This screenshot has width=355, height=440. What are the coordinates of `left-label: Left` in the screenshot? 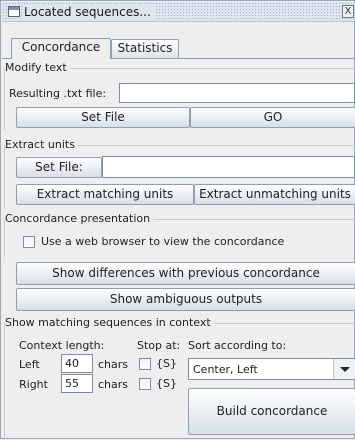 It's located at (29, 364).